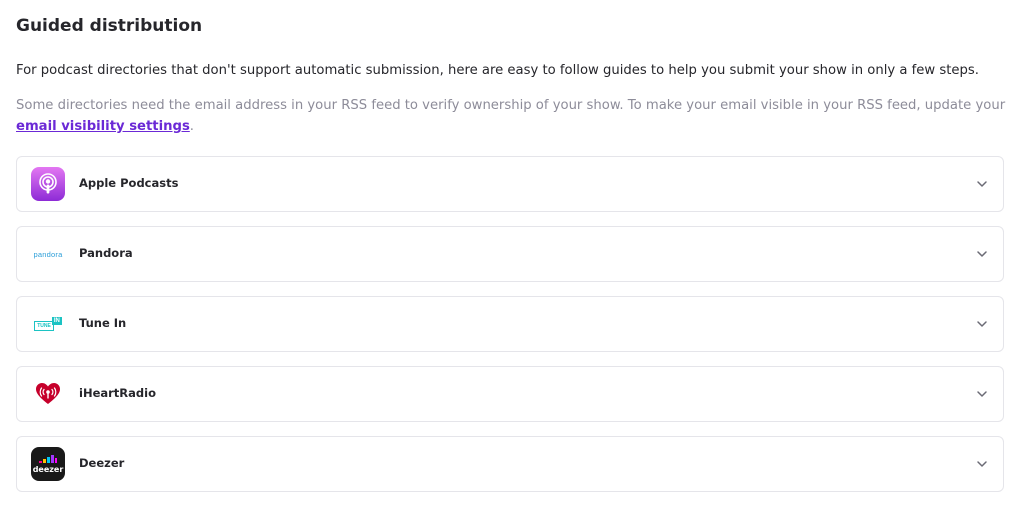 Image resolution: width=1024 pixels, height=509 pixels. What do you see at coordinates (129, 183) in the screenshot?
I see `directory-name: Apple Podcasts` at bounding box center [129, 183].